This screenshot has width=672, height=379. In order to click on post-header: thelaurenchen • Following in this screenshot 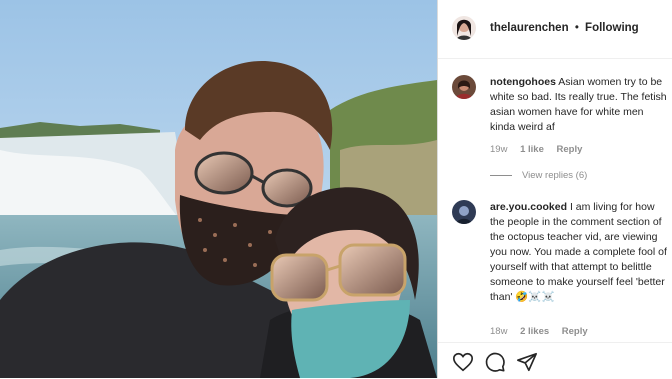, I will do `click(555, 29)`.